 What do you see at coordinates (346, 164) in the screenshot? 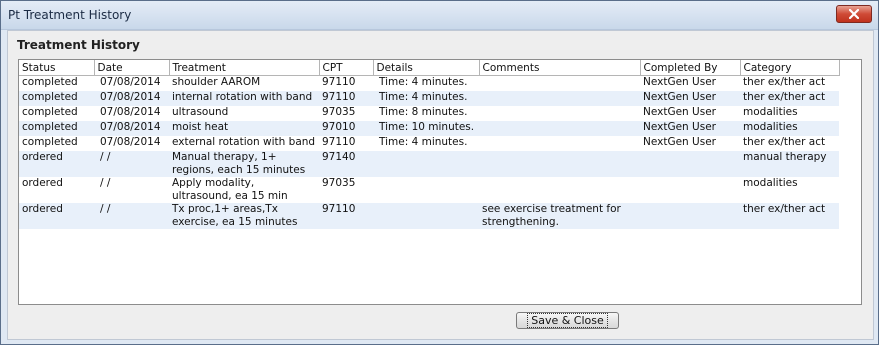
I see `cell-cpt: 97140` at bounding box center [346, 164].